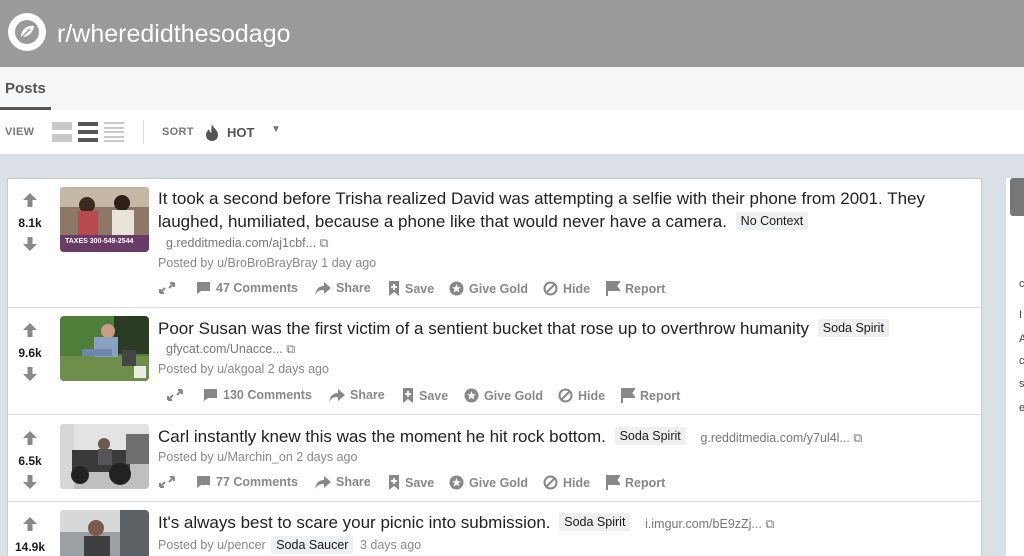 The image size is (1024, 556). Describe the element at coordinates (174, 34) in the screenshot. I see `subreddit-name: r/wheredidthesodago` at that location.